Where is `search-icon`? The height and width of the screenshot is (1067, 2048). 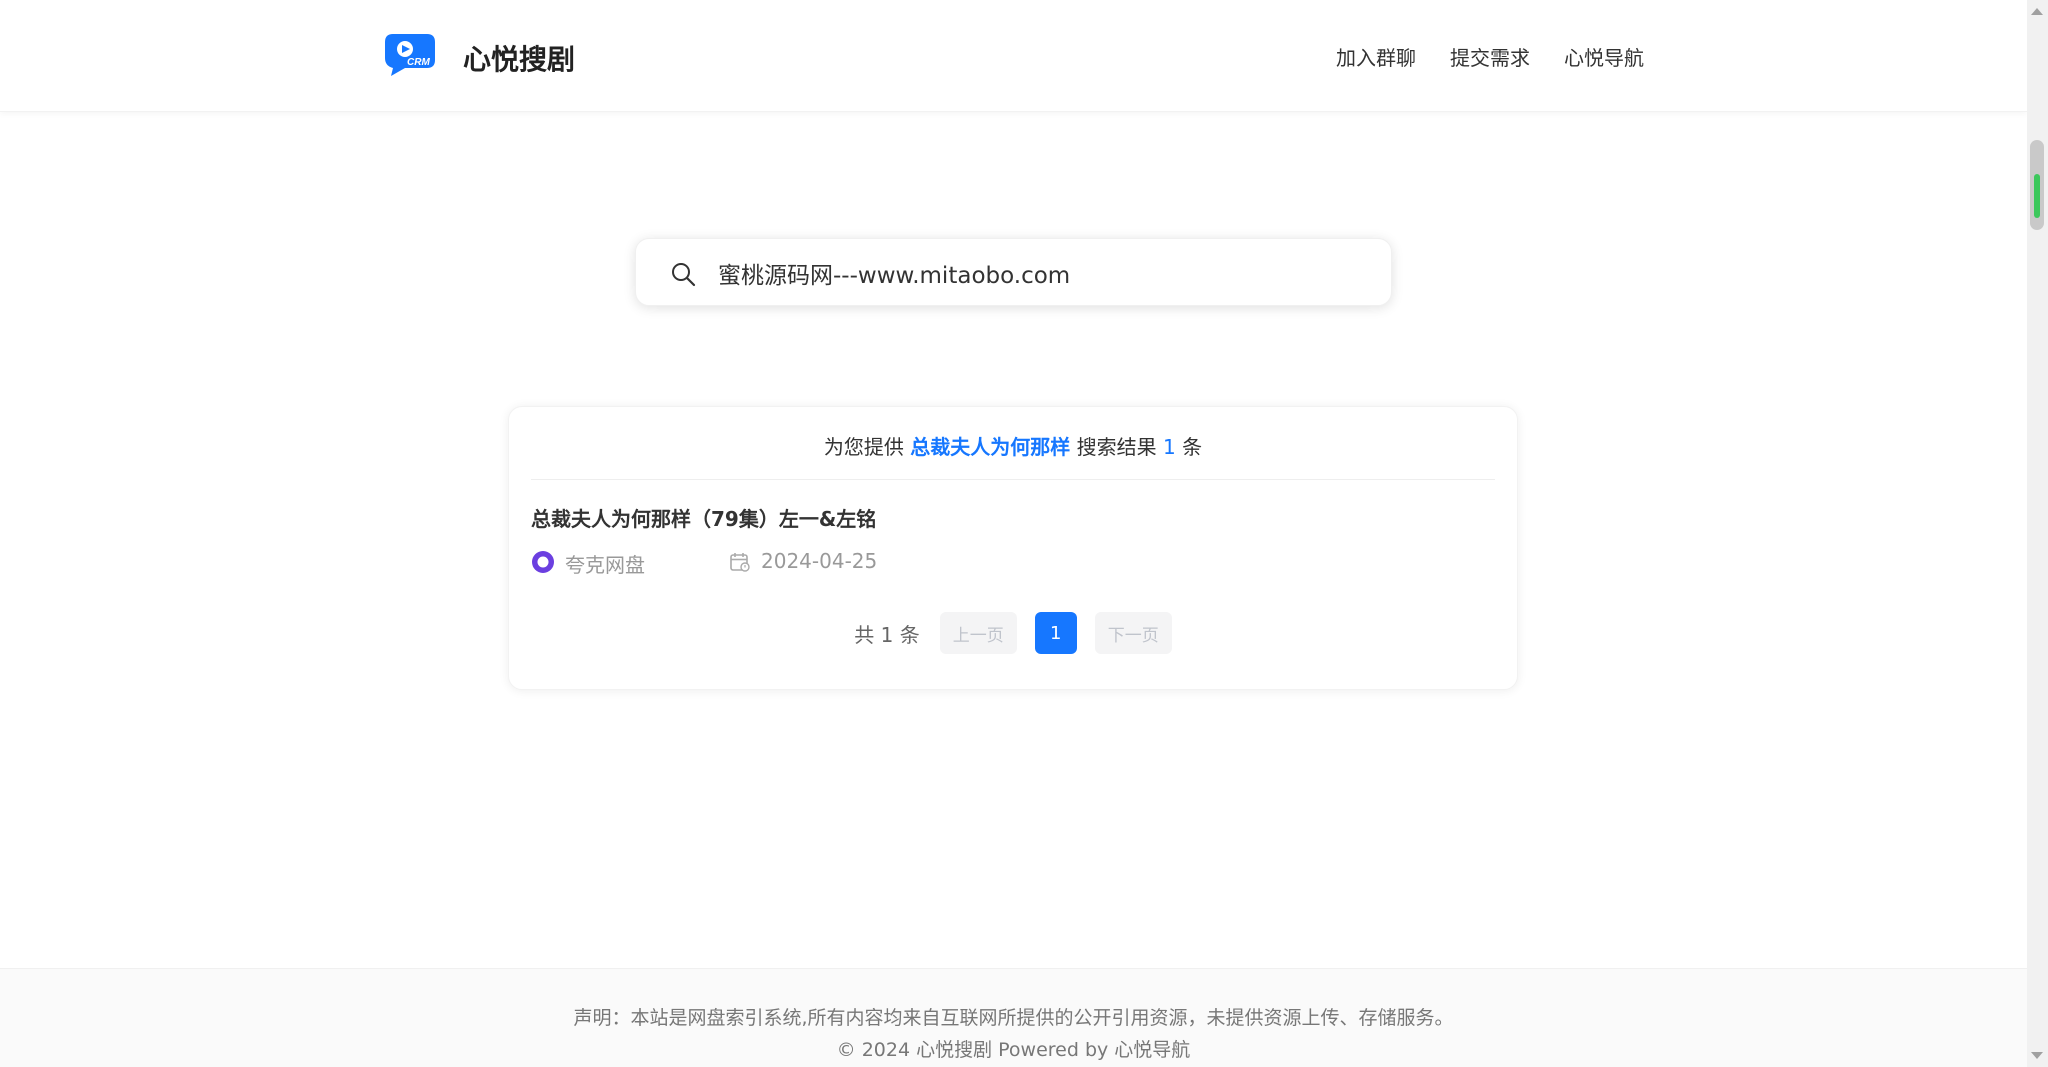 search-icon is located at coordinates (683, 274).